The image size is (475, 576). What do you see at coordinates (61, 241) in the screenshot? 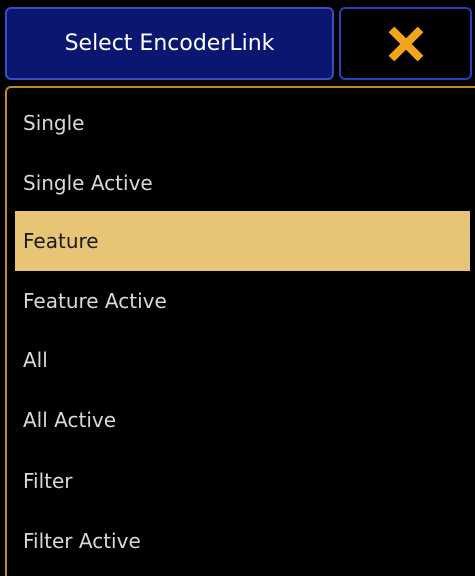
I see `option-label: Feature` at bounding box center [61, 241].